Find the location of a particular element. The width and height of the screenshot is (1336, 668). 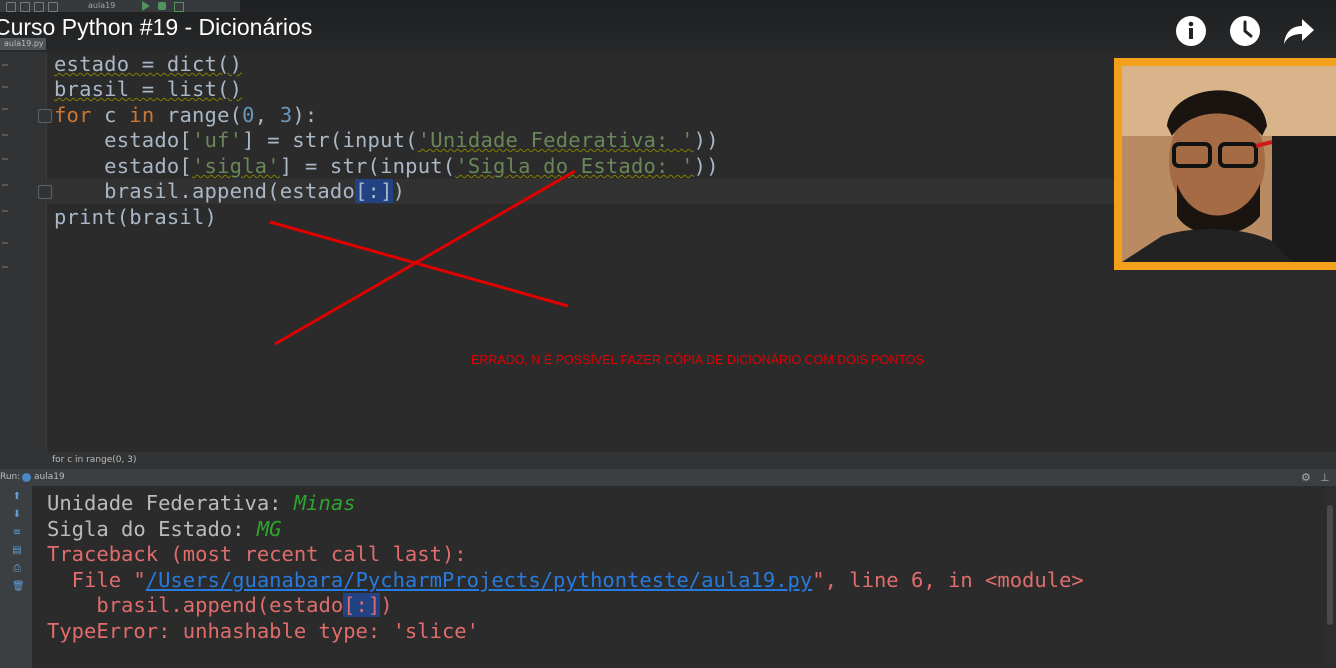

webcam-video is located at coordinates (1229, 164).